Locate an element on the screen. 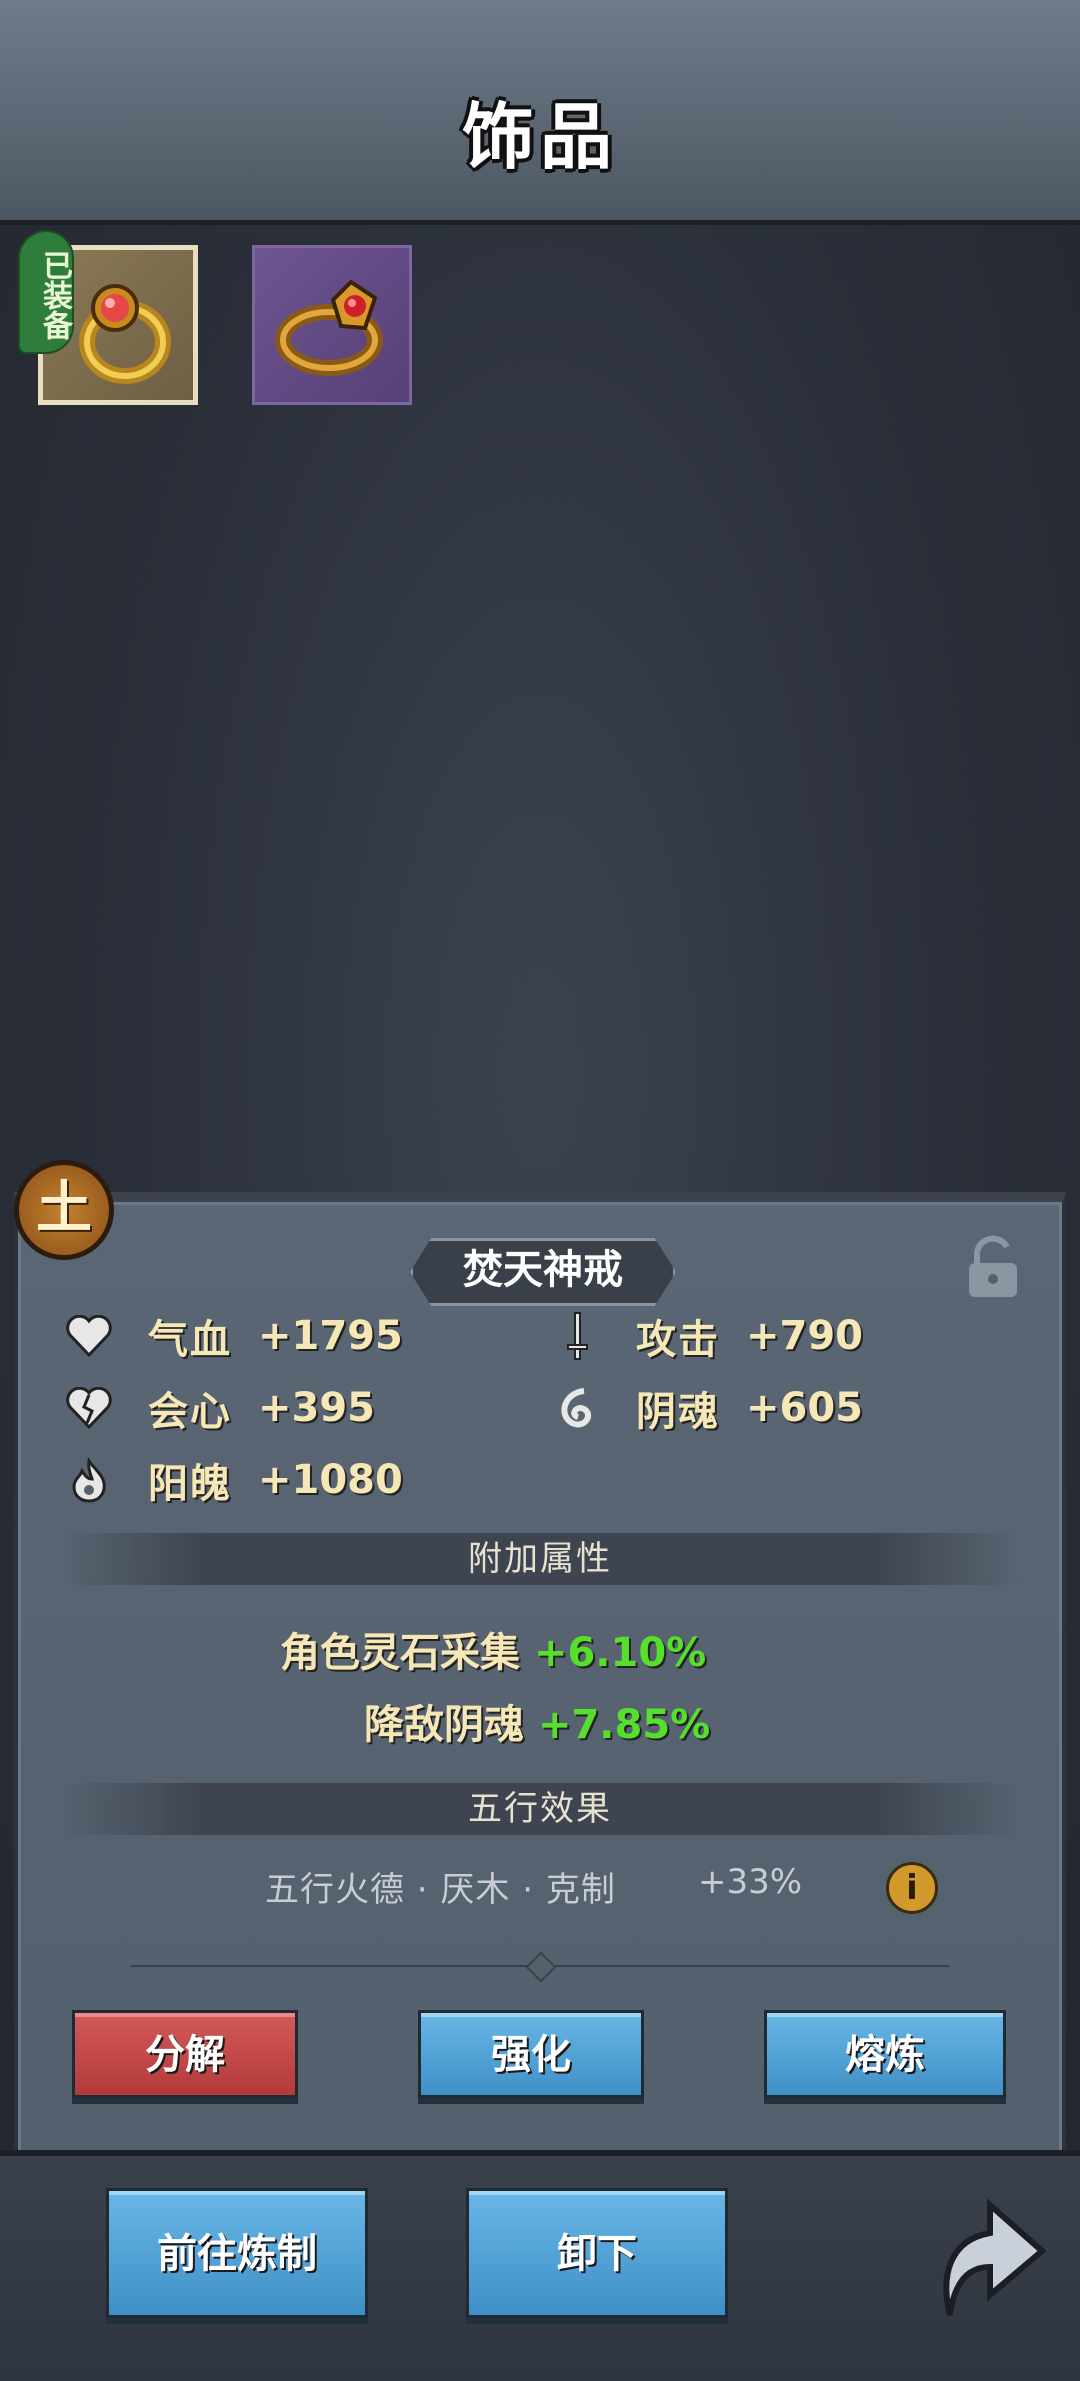 This screenshot has width=1080, height=2381. enhance-button: 强化 is located at coordinates (531, 2054).